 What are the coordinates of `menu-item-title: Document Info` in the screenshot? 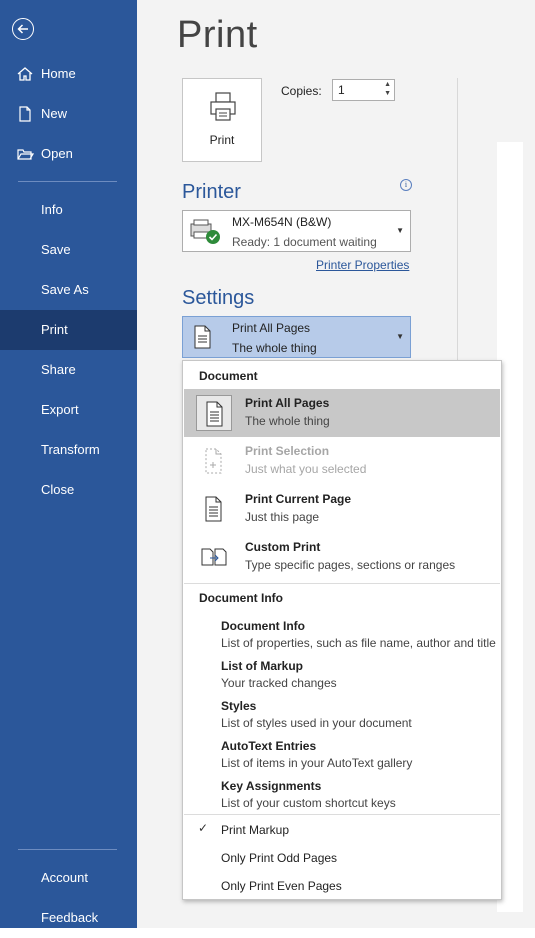 It's located at (263, 626).